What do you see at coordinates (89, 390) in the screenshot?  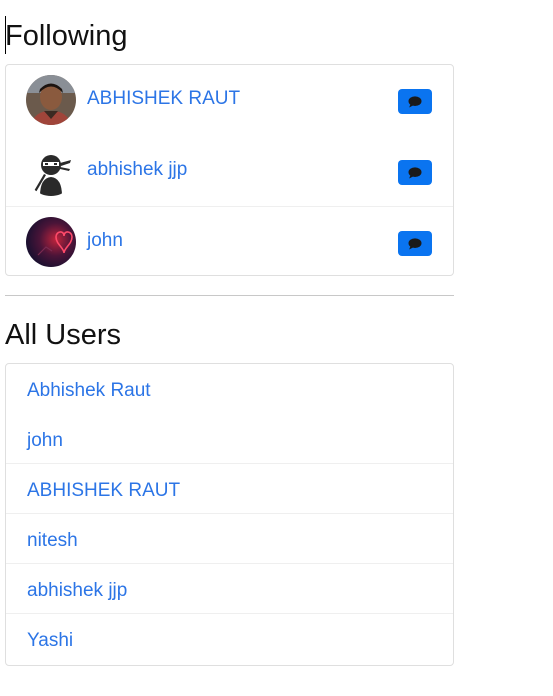 I see `user-link: Abhishek Raut` at bounding box center [89, 390].